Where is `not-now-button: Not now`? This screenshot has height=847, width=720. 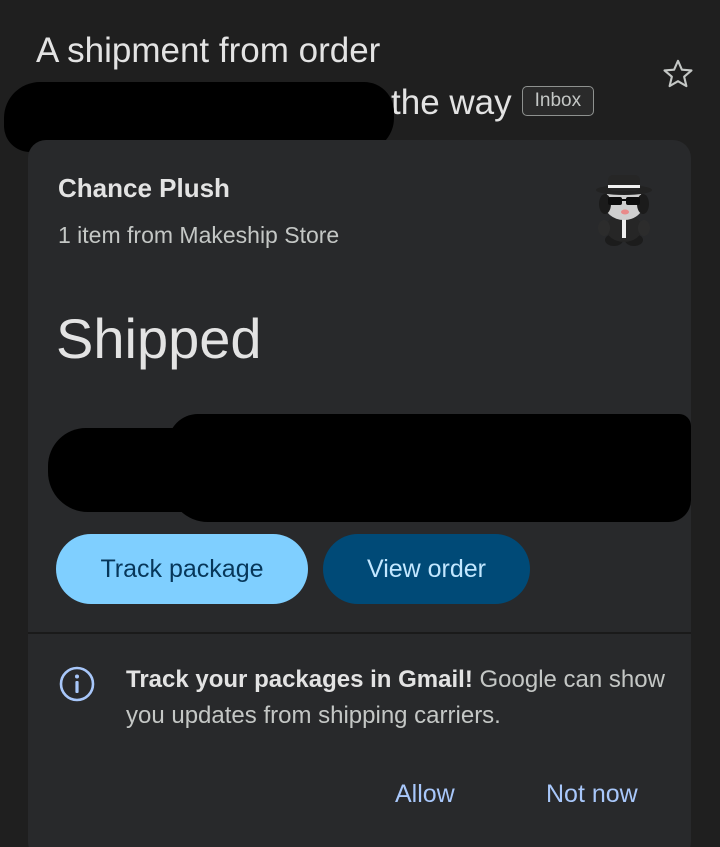 not-now-button: Not now is located at coordinates (592, 794).